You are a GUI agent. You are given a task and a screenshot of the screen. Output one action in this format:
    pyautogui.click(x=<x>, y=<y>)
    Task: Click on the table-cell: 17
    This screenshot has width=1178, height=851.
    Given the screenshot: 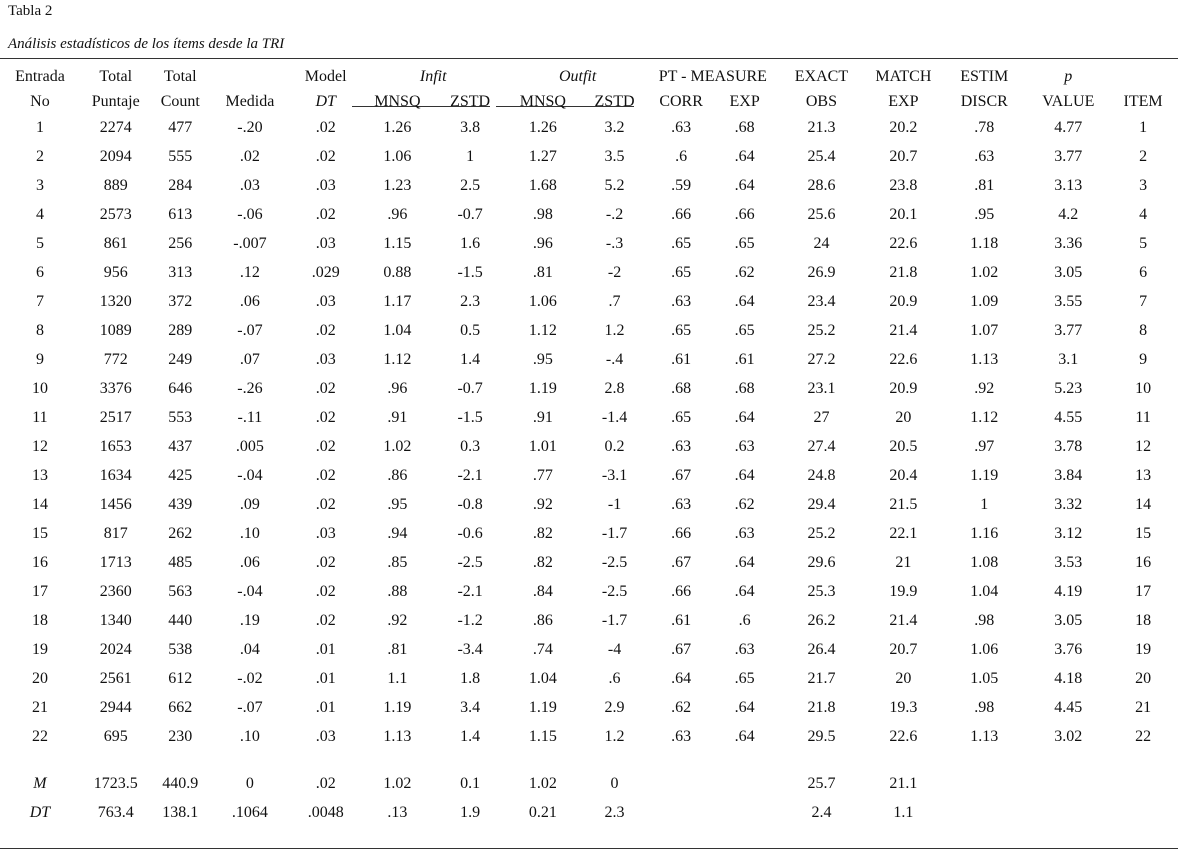 What is the action you would take?
    pyautogui.click(x=39, y=591)
    